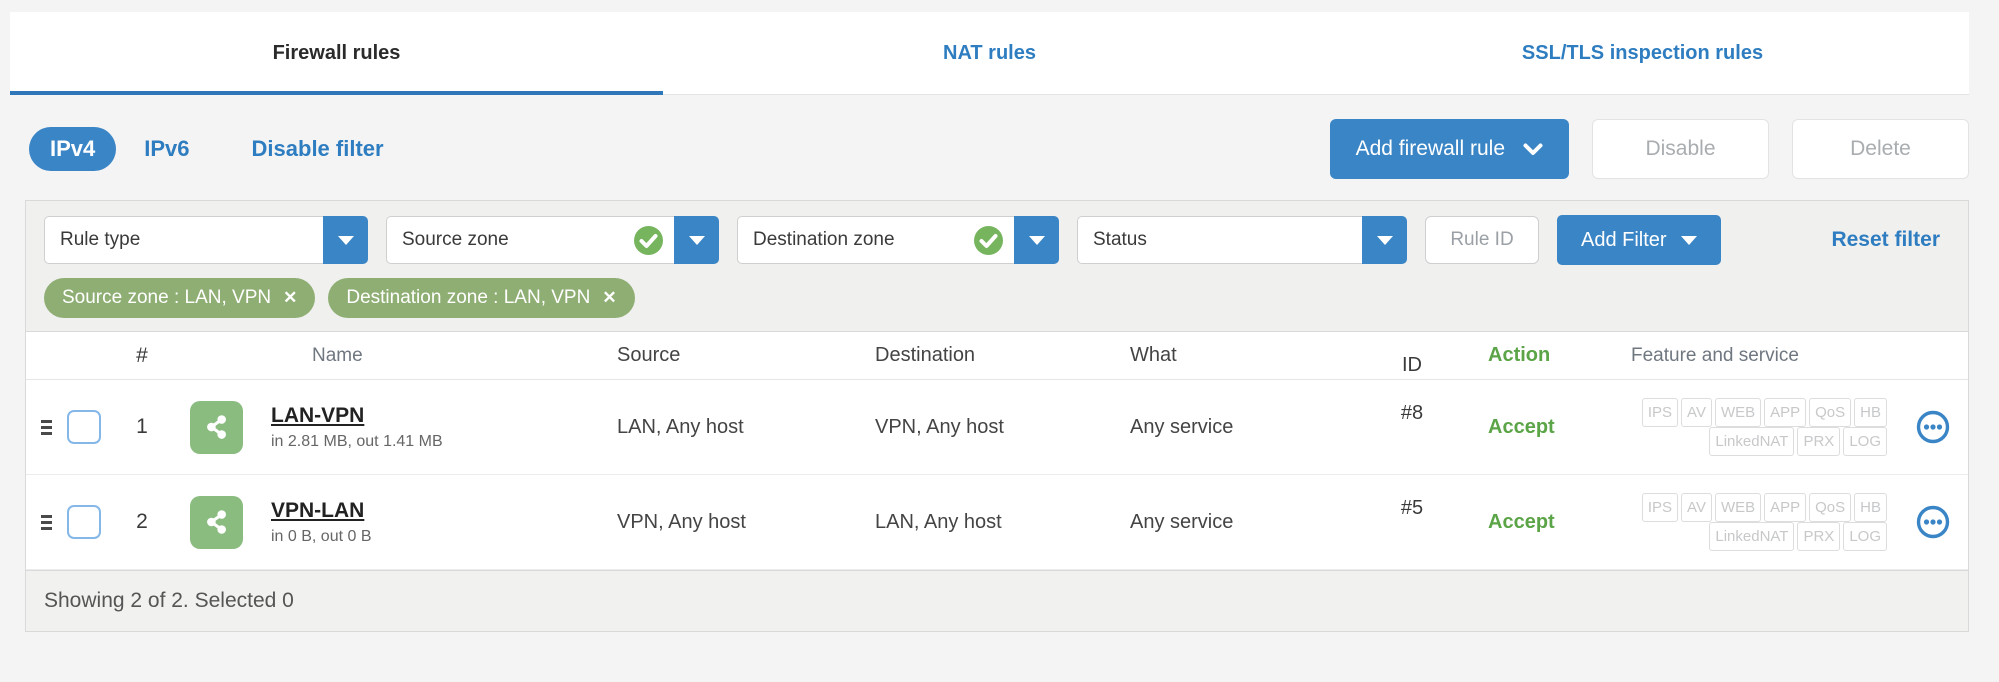  Describe the element at coordinates (1482, 240) in the screenshot. I see `rule-id-input` at that location.